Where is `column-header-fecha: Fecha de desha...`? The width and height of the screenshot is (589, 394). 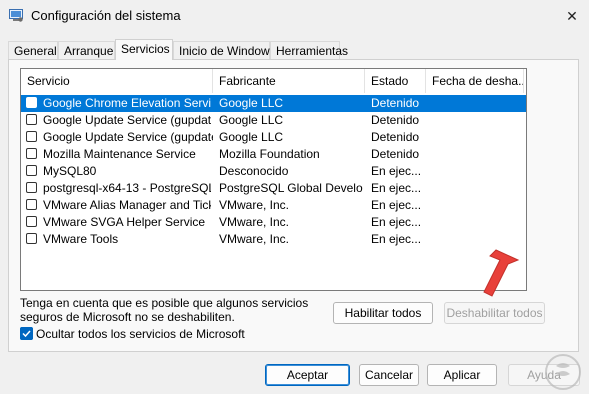
column-header-fecha: Fecha de desha... is located at coordinates (475, 81).